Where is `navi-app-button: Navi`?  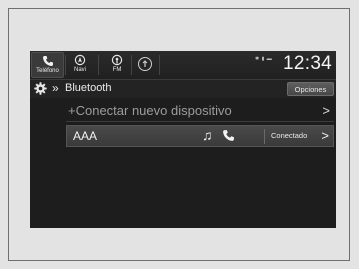 navi-app-button: Navi is located at coordinates (80, 65).